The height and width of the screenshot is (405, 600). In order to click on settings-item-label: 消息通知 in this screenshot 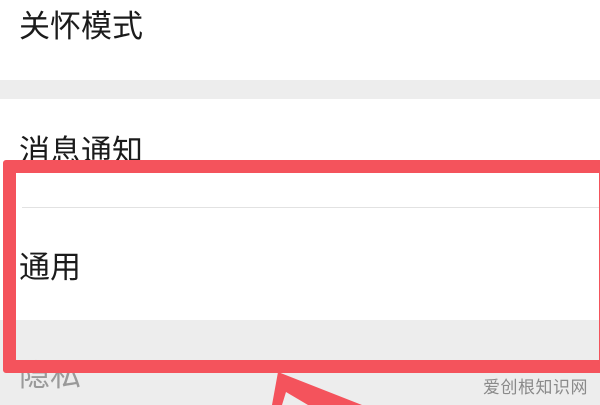, I will do `click(81, 152)`.